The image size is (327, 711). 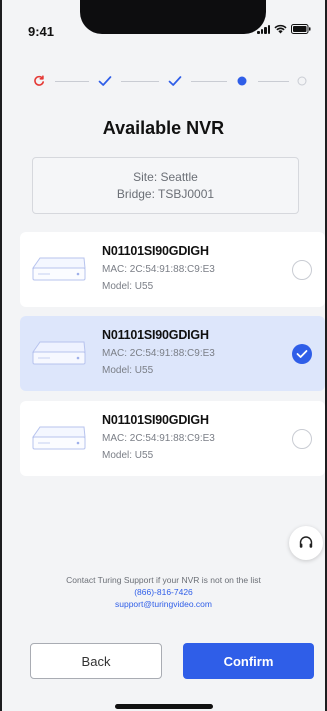 I want to click on support-phone-link: (866)-816-7426, so click(x=163, y=592).